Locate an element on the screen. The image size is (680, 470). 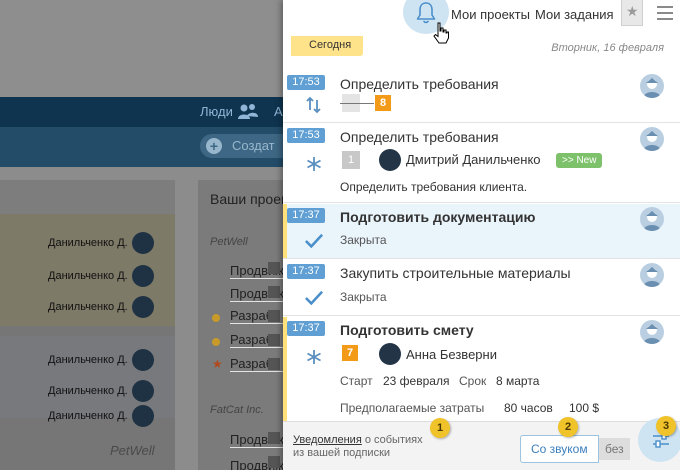
subscription-note-text: из вашей подписки is located at coordinates (342, 453).